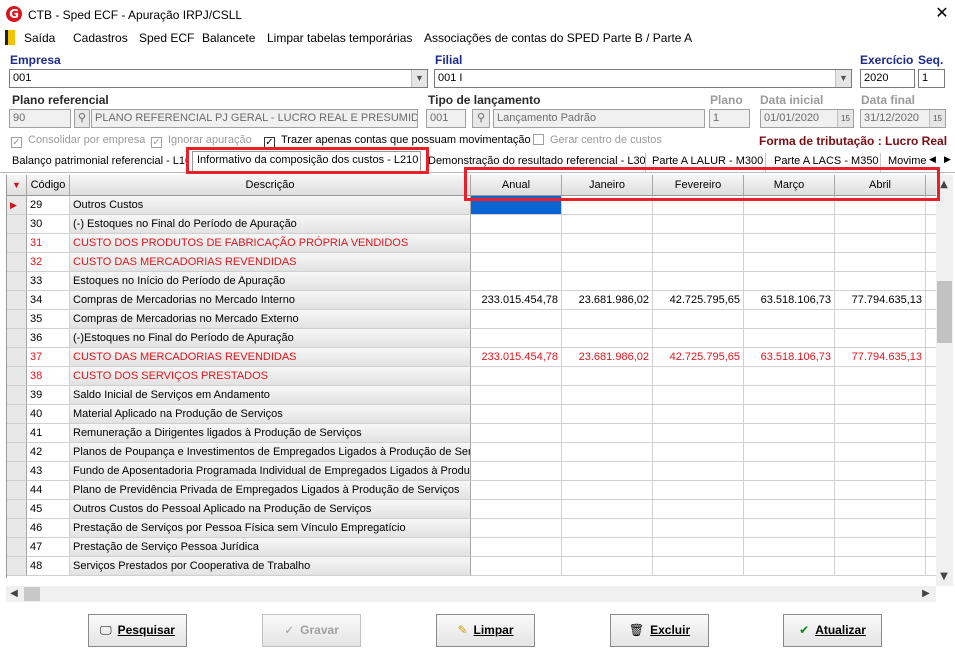 The height and width of the screenshot is (653, 955). Describe the element at coordinates (729, 118) in the screenshot. I see `plano-input: 1` at that location.